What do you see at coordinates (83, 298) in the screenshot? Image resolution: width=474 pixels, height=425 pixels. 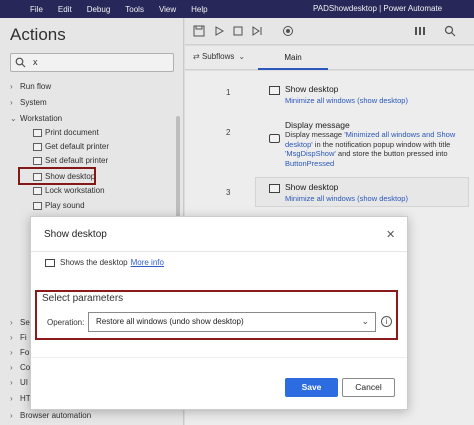 I see `params-title: Select parameters` at bounding box center [83, 298].